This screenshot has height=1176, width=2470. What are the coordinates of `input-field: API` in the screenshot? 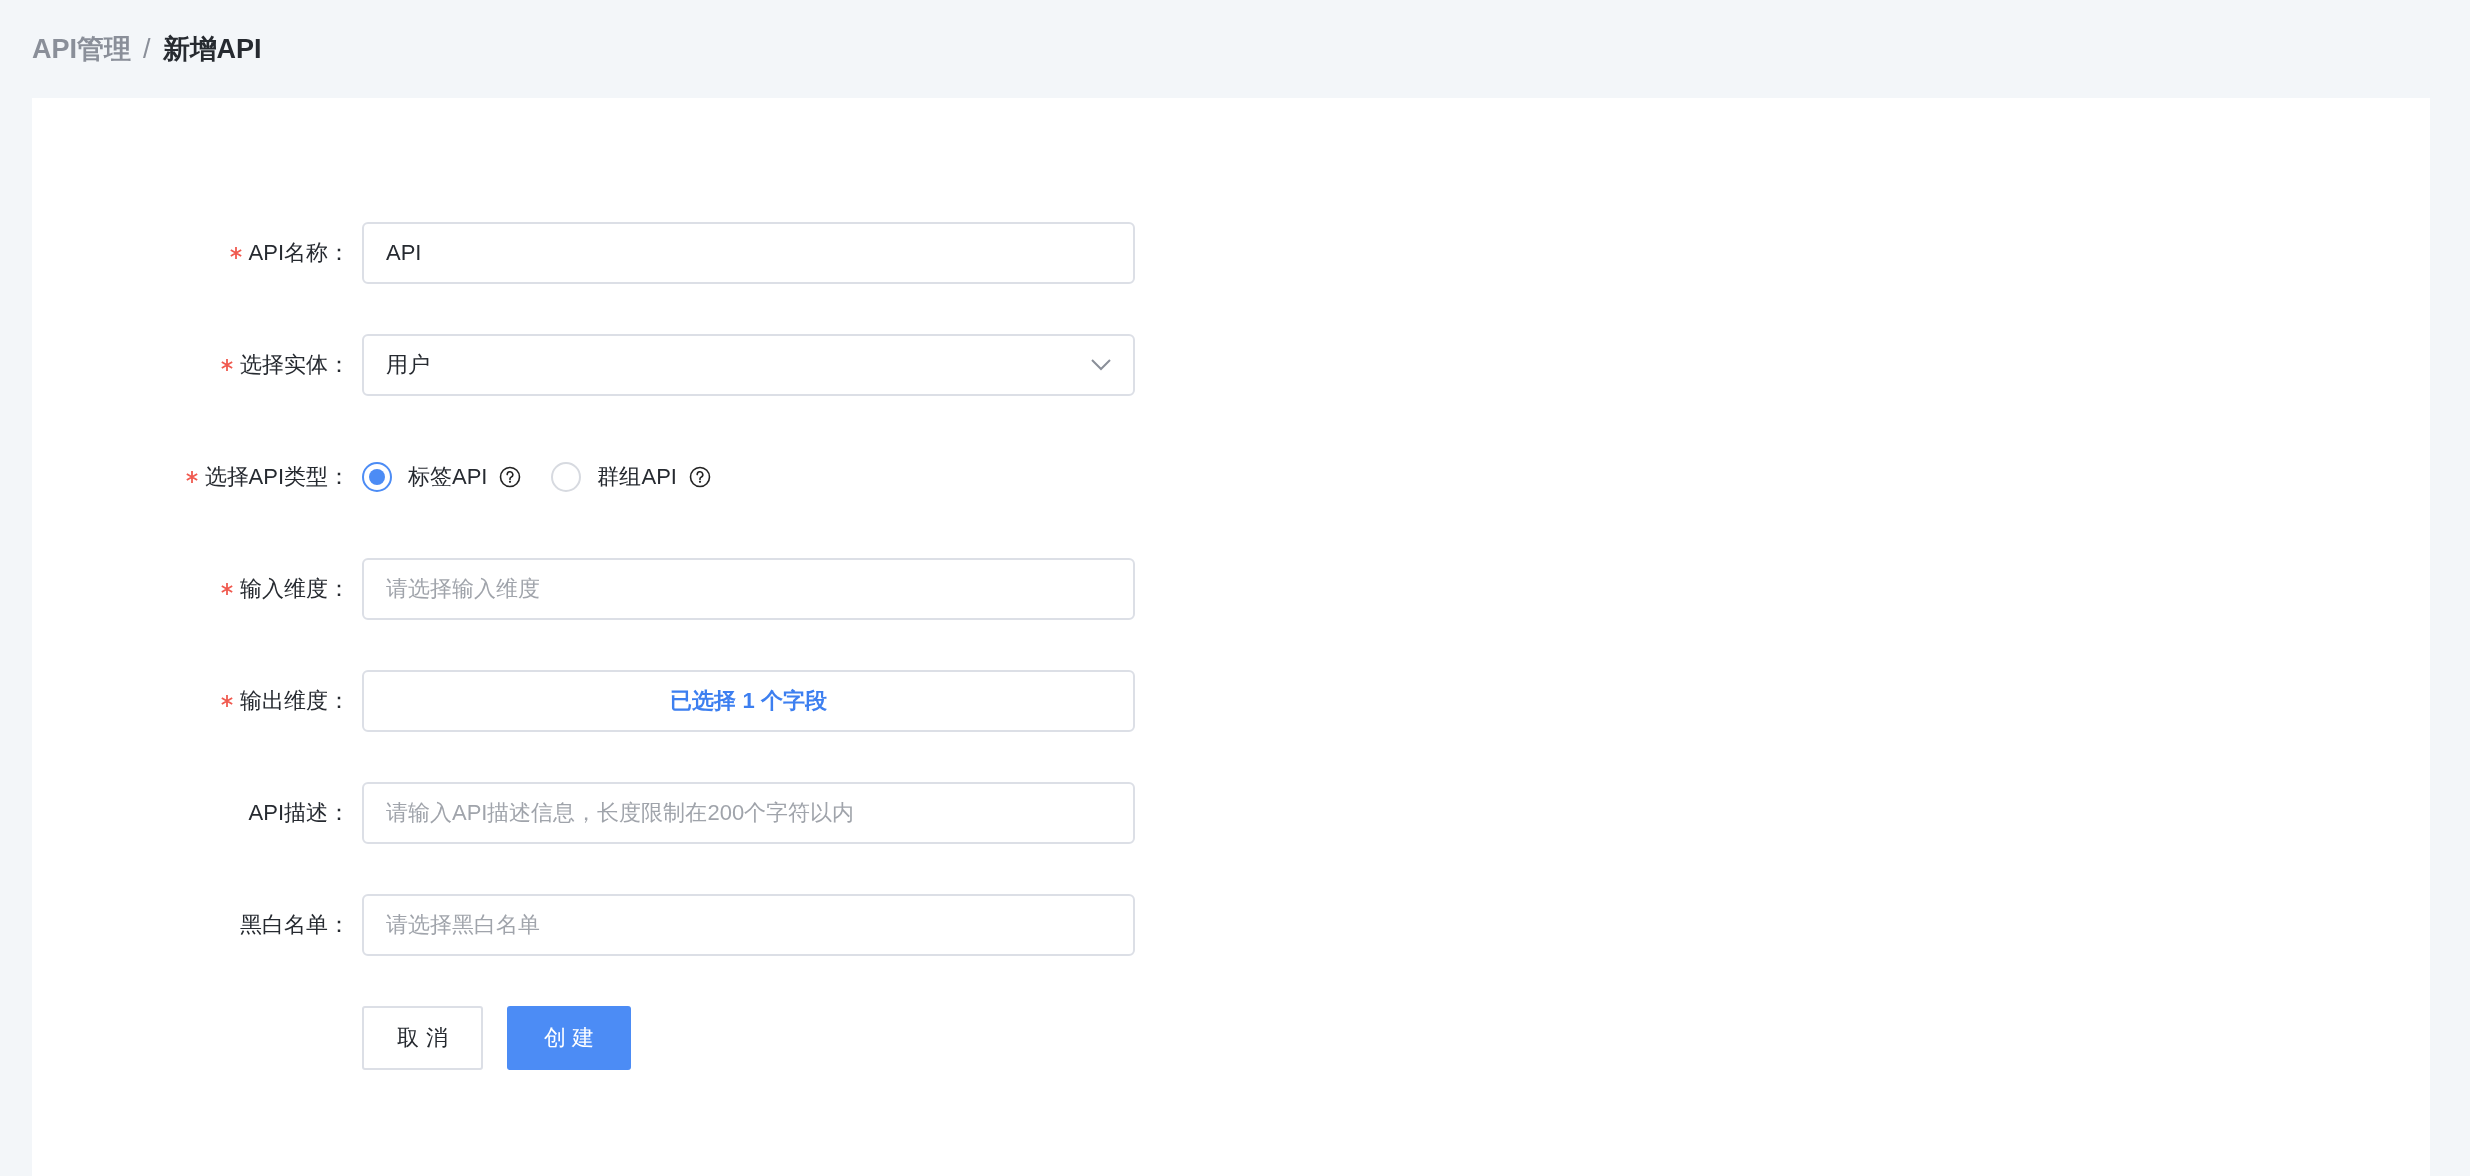 It's located at (748, 253).